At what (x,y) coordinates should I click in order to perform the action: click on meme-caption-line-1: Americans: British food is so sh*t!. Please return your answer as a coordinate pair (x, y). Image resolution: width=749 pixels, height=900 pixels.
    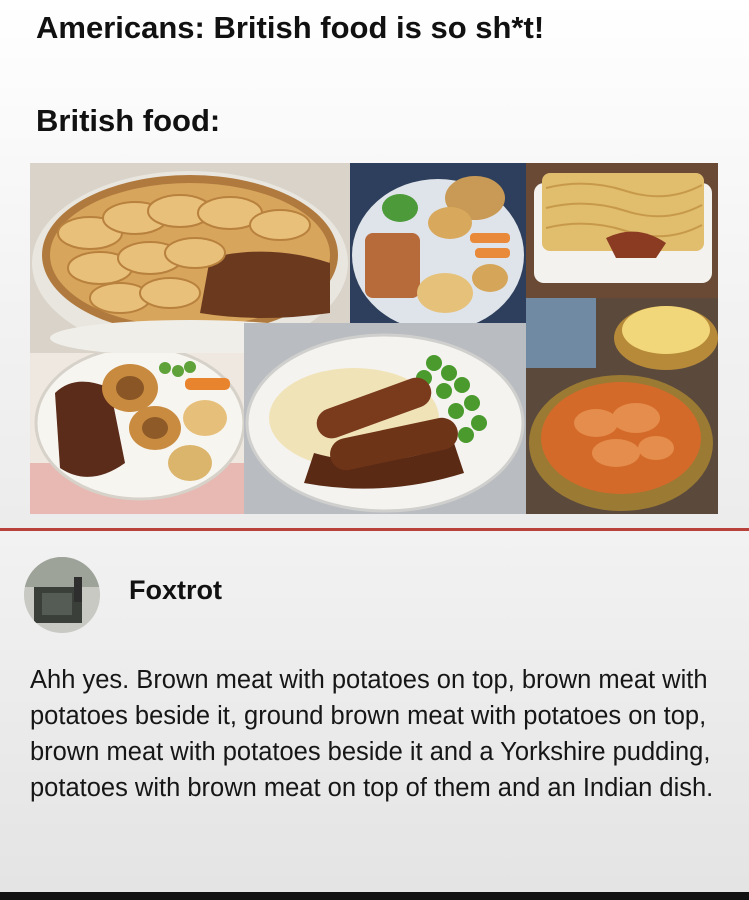
    Looking at the image, I should click on (290, 27).